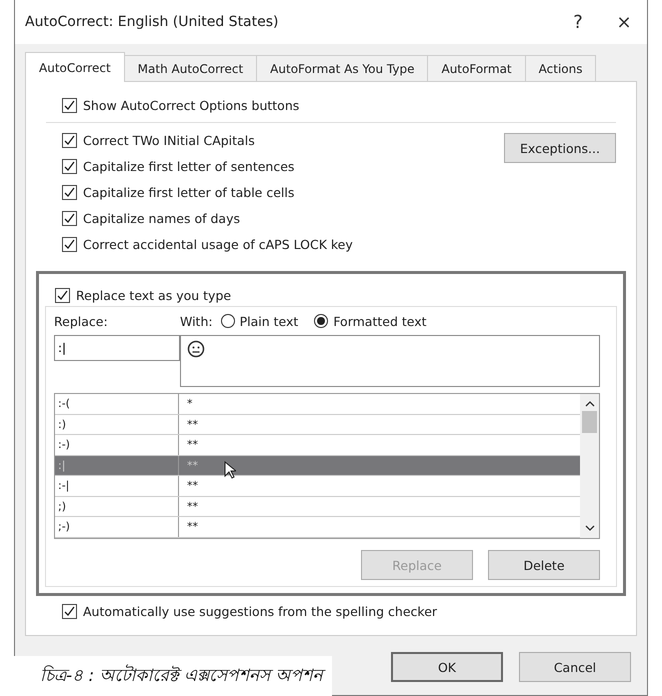 The image size is (662, 696). I want to click on dialog-button: OK, so click(447, 667).